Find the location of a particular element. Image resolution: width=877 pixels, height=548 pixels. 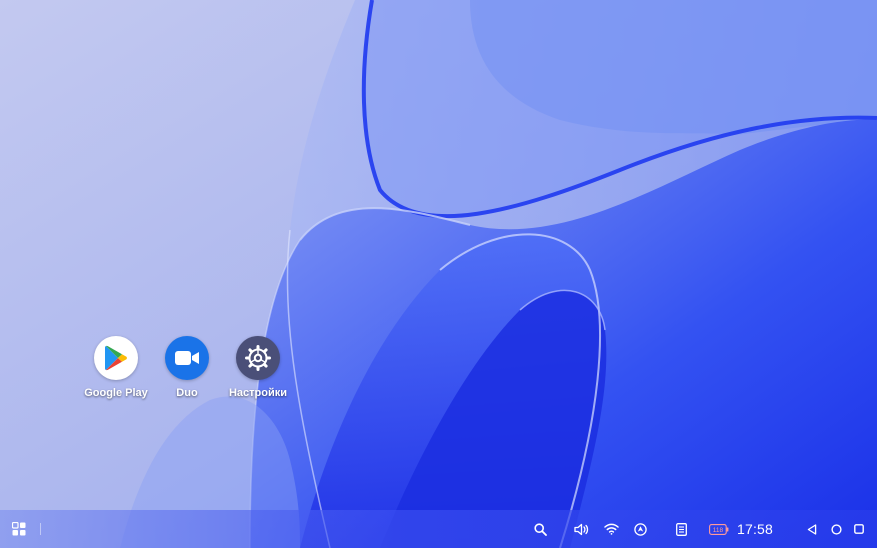

taskbar-divider is located at coordinates (40, 529).